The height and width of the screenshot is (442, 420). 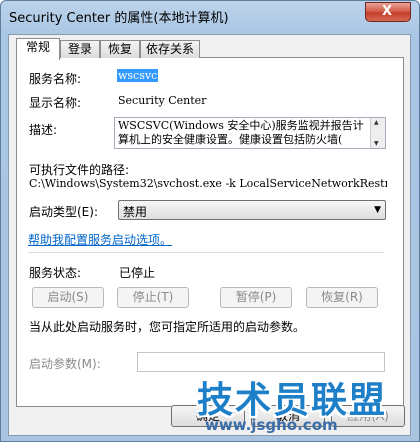 I want to click on start-button: 启动(S), so click(x=68, y=297).